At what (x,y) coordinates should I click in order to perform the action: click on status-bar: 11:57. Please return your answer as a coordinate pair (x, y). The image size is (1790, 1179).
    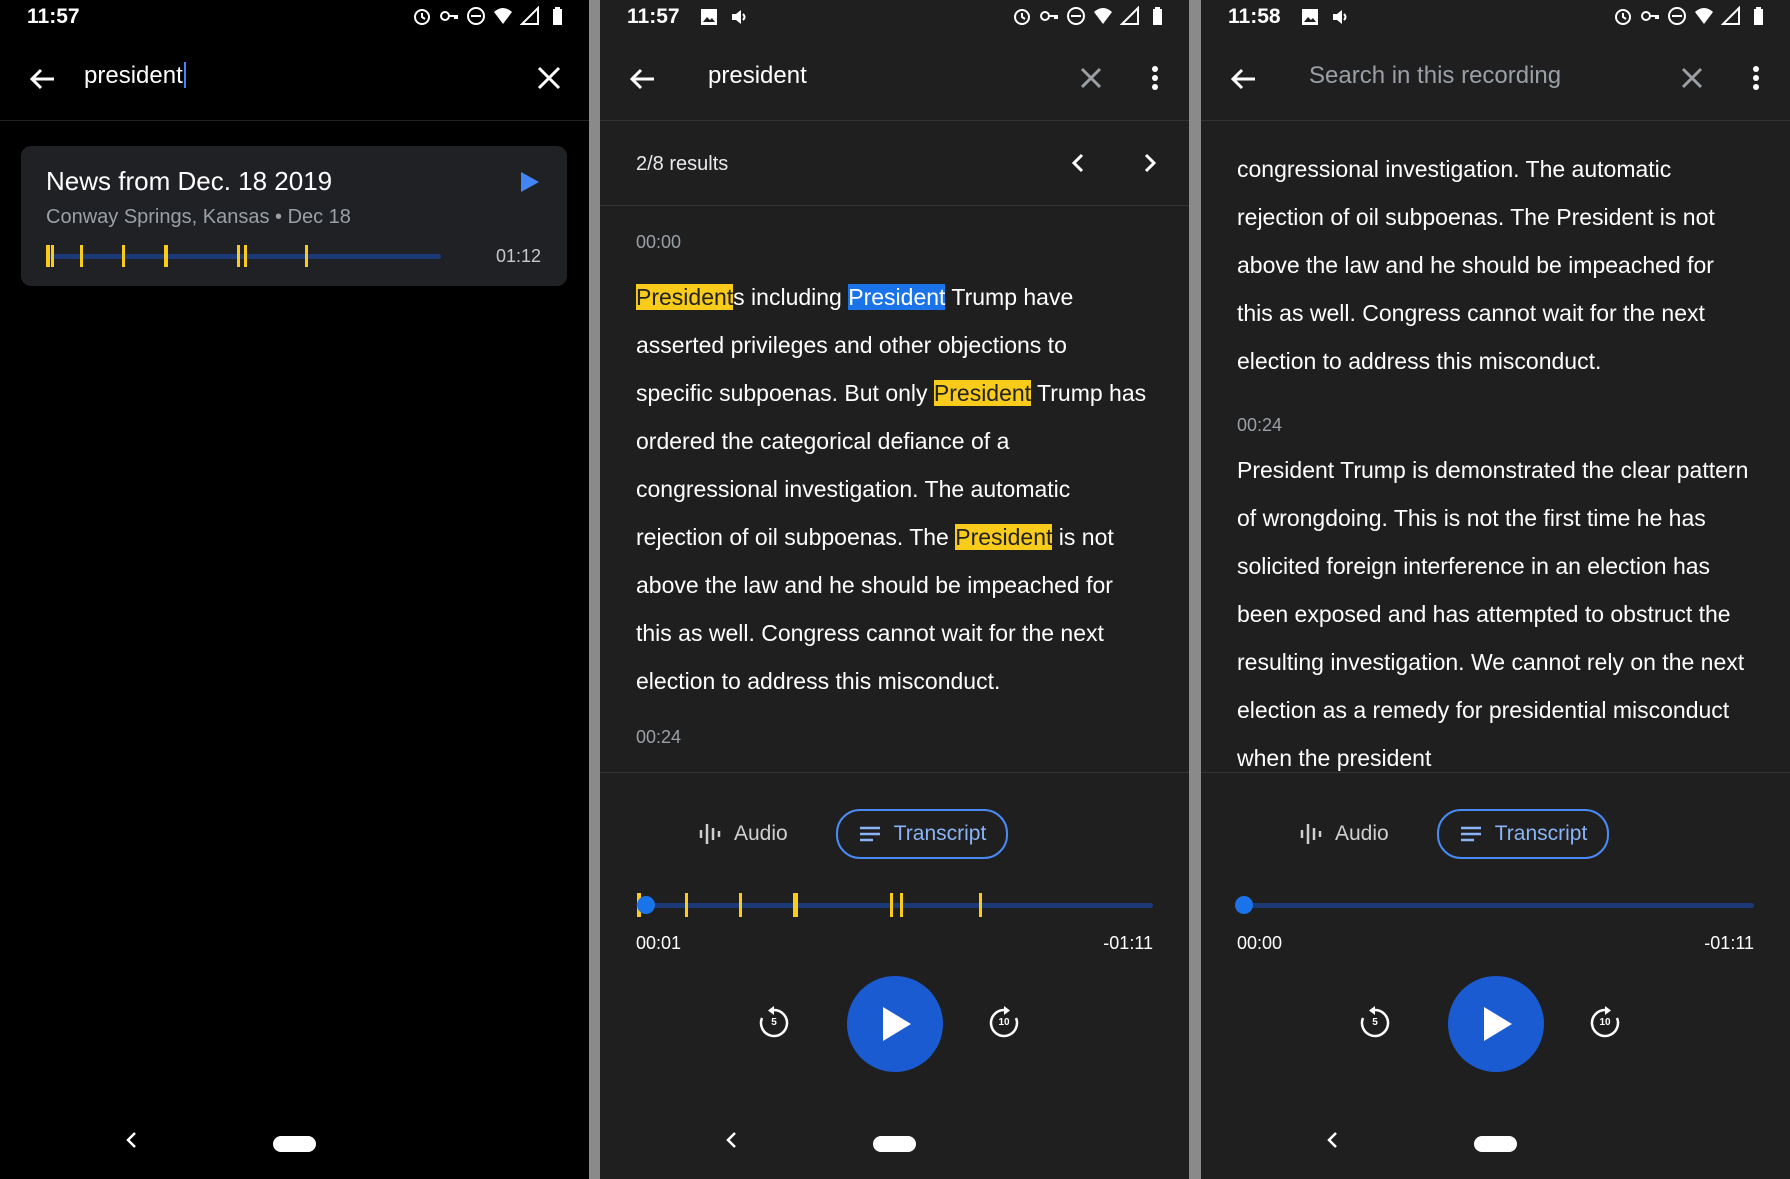
    Looking at the image, I should click on (894, 18).